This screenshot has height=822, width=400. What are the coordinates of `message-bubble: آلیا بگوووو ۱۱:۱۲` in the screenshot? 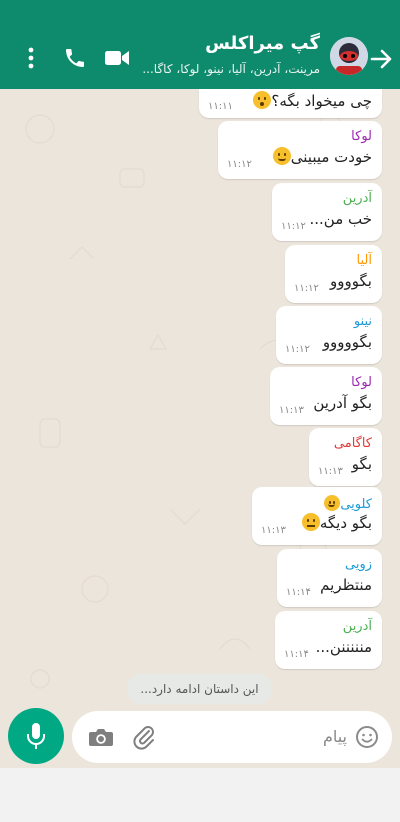 It's located at (333, 274).